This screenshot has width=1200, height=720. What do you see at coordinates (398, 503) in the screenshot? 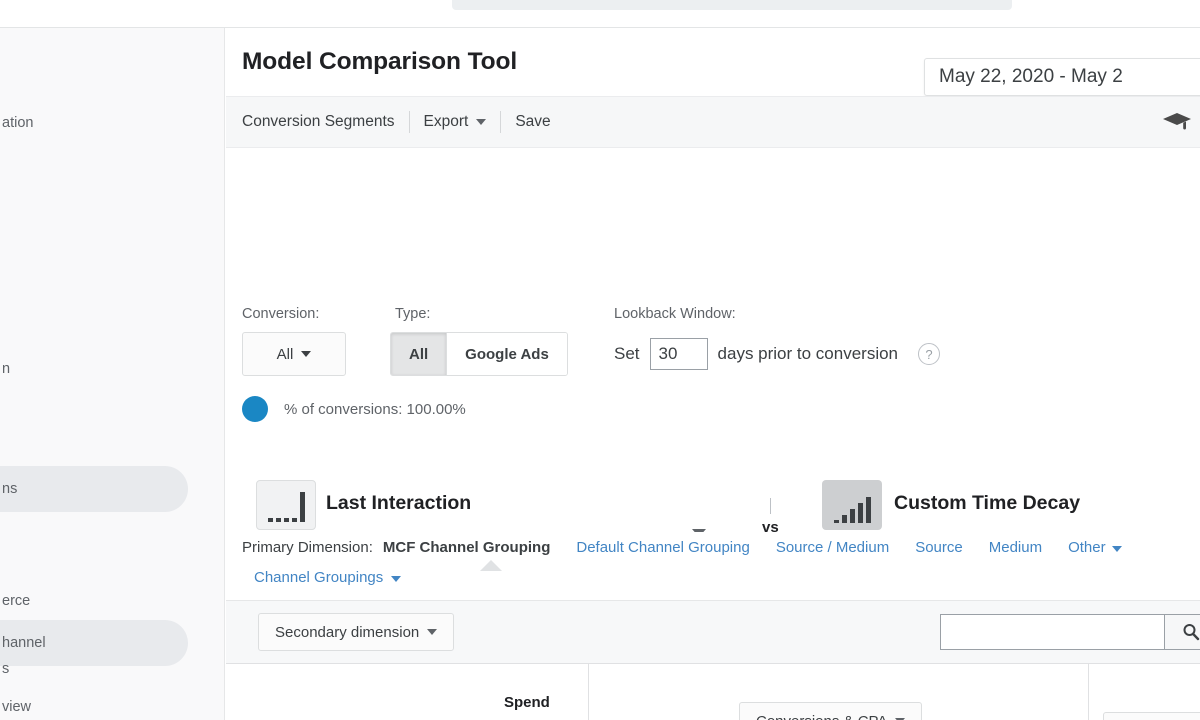
I see `model-a-name: Last Interaction` at bounding box center [398, 503].